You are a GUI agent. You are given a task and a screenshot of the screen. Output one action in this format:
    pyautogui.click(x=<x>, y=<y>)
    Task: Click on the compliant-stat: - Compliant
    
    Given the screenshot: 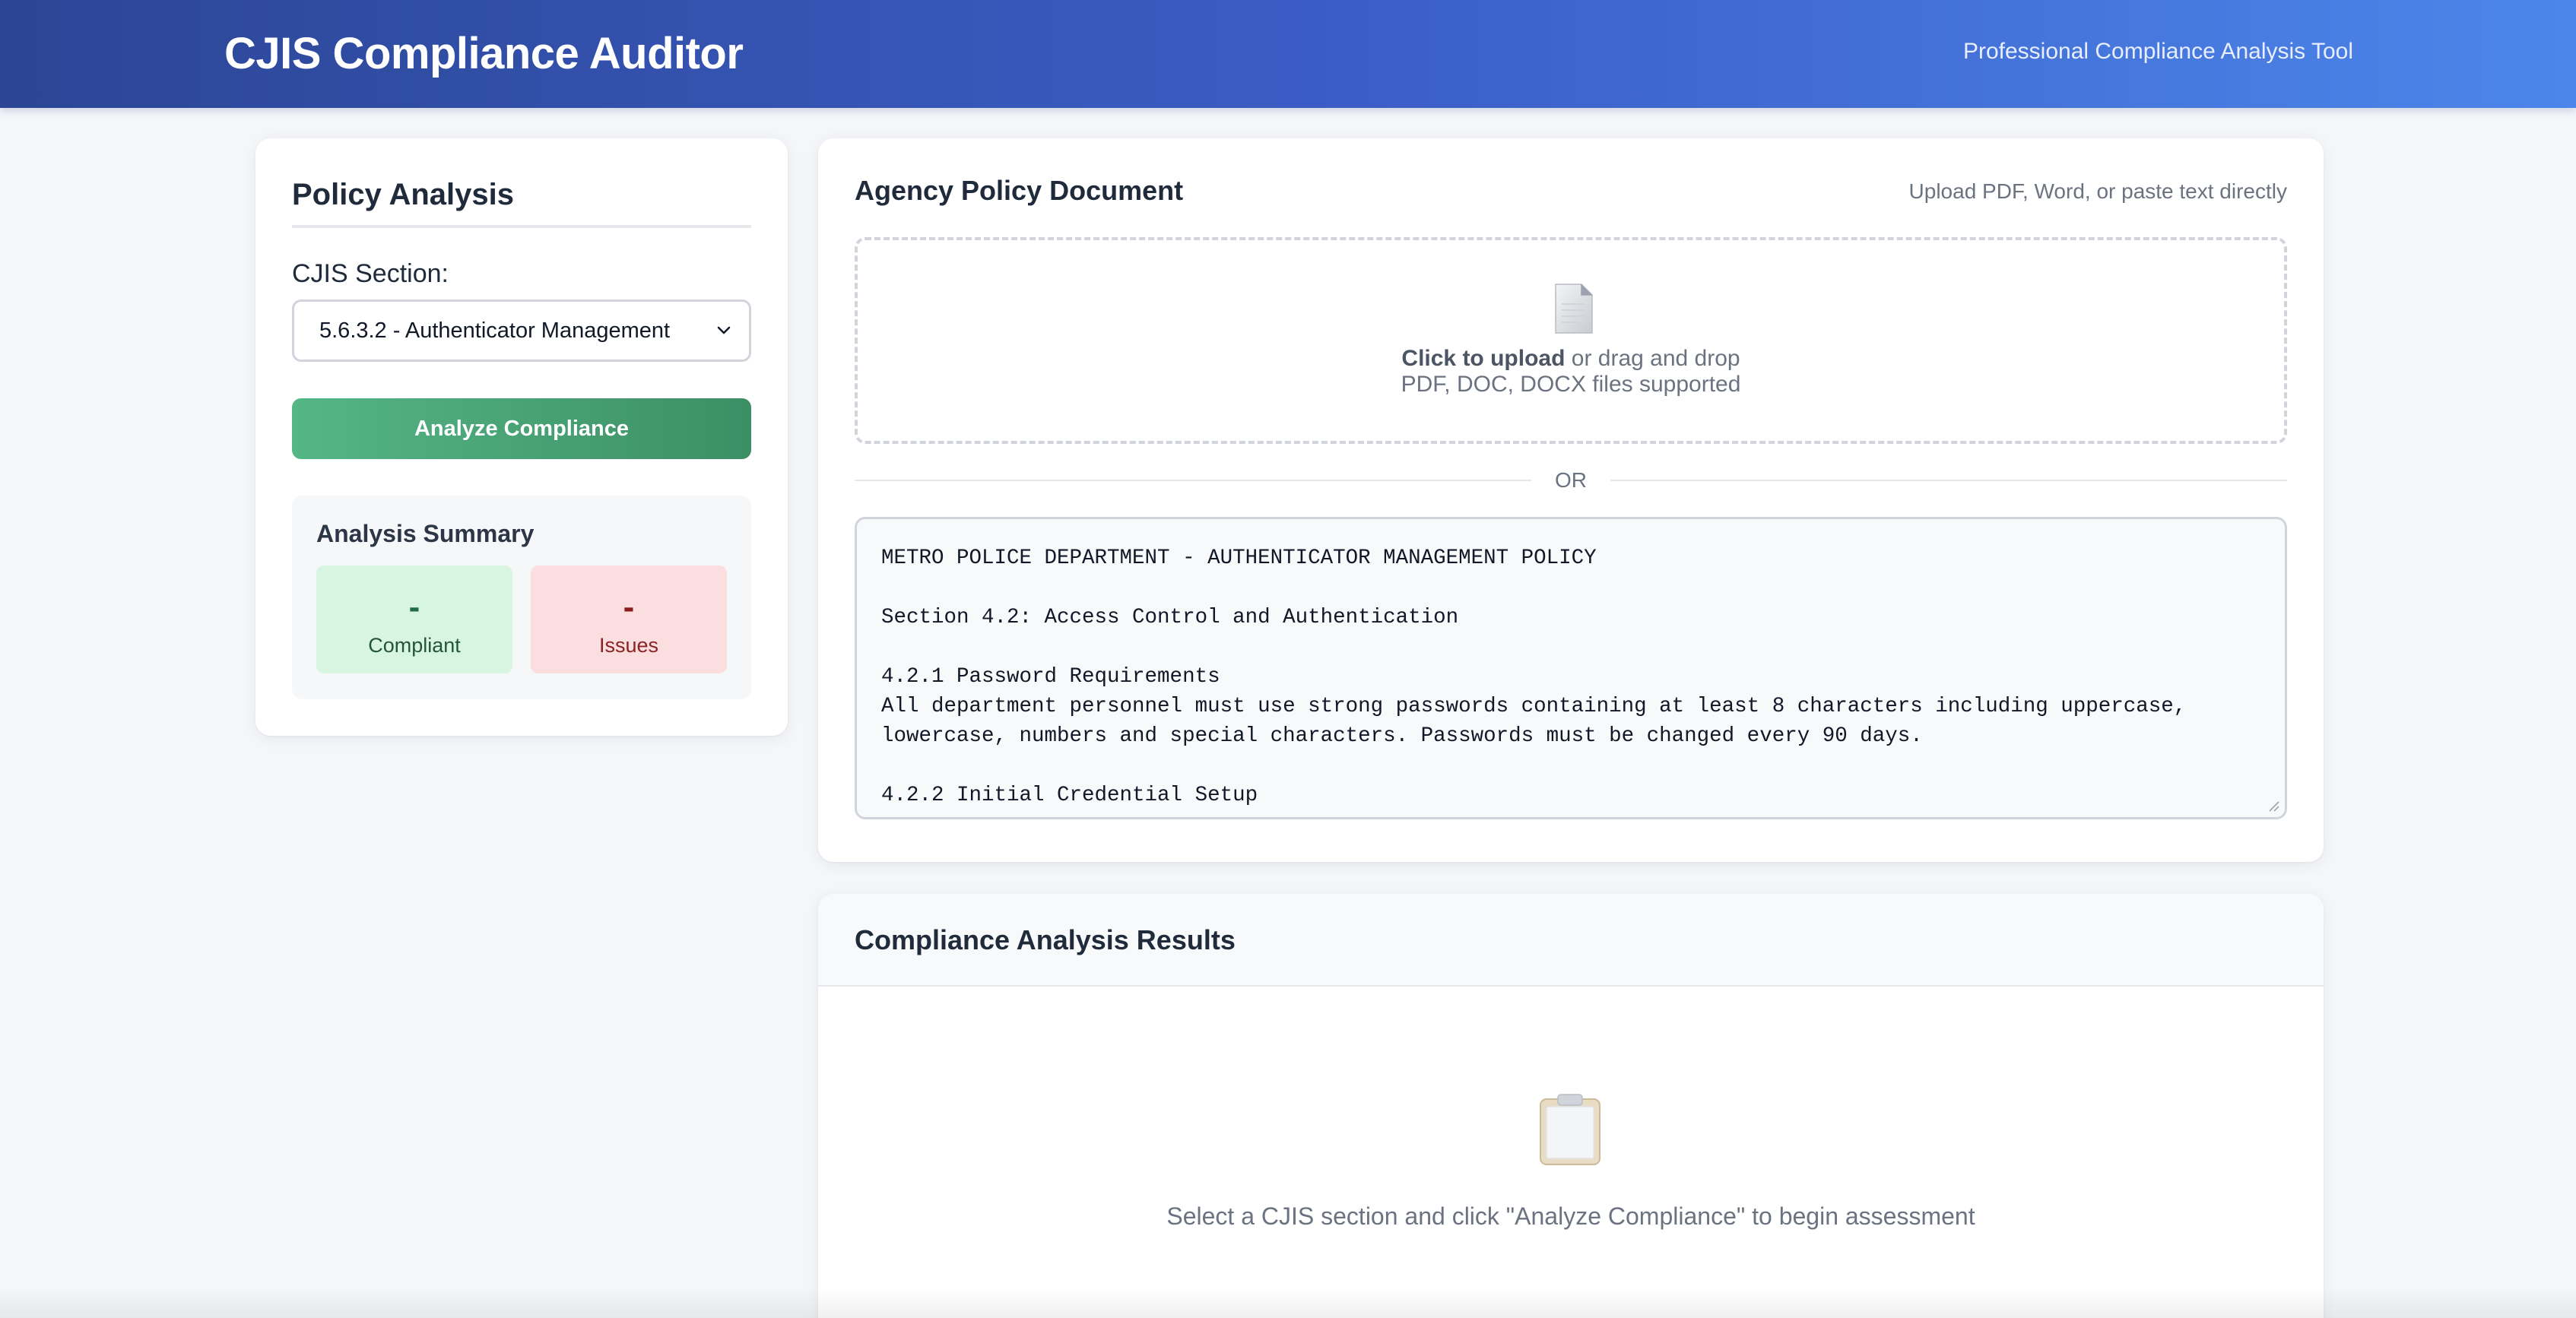 What is the action you would take?
    pyautogui.click(x=414, y=619)
    